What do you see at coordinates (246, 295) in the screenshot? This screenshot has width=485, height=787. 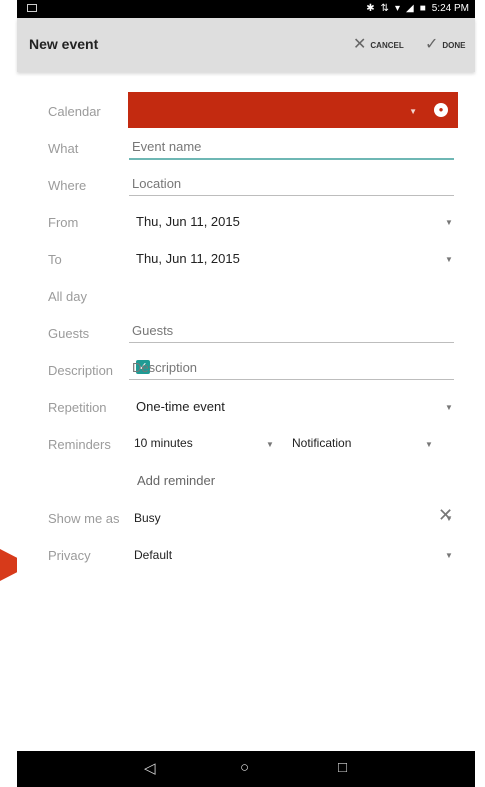 I see `all-day-row: All day` at bounding box center [246, 295].